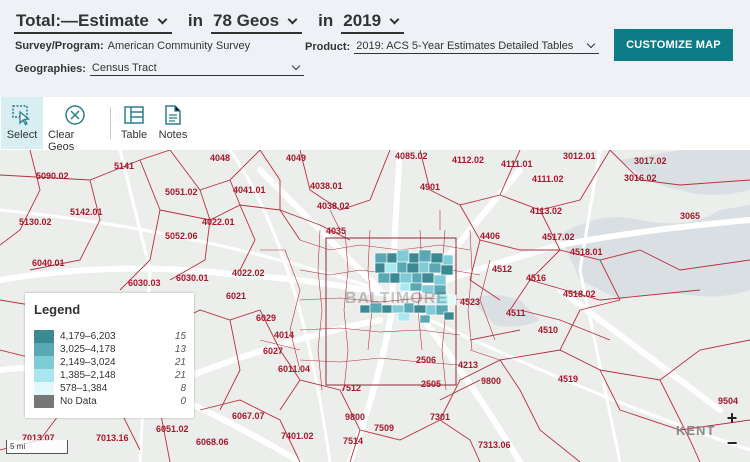  I want to click on customize-map-button: CUSTOMIZE MAP, so click(673, 45).